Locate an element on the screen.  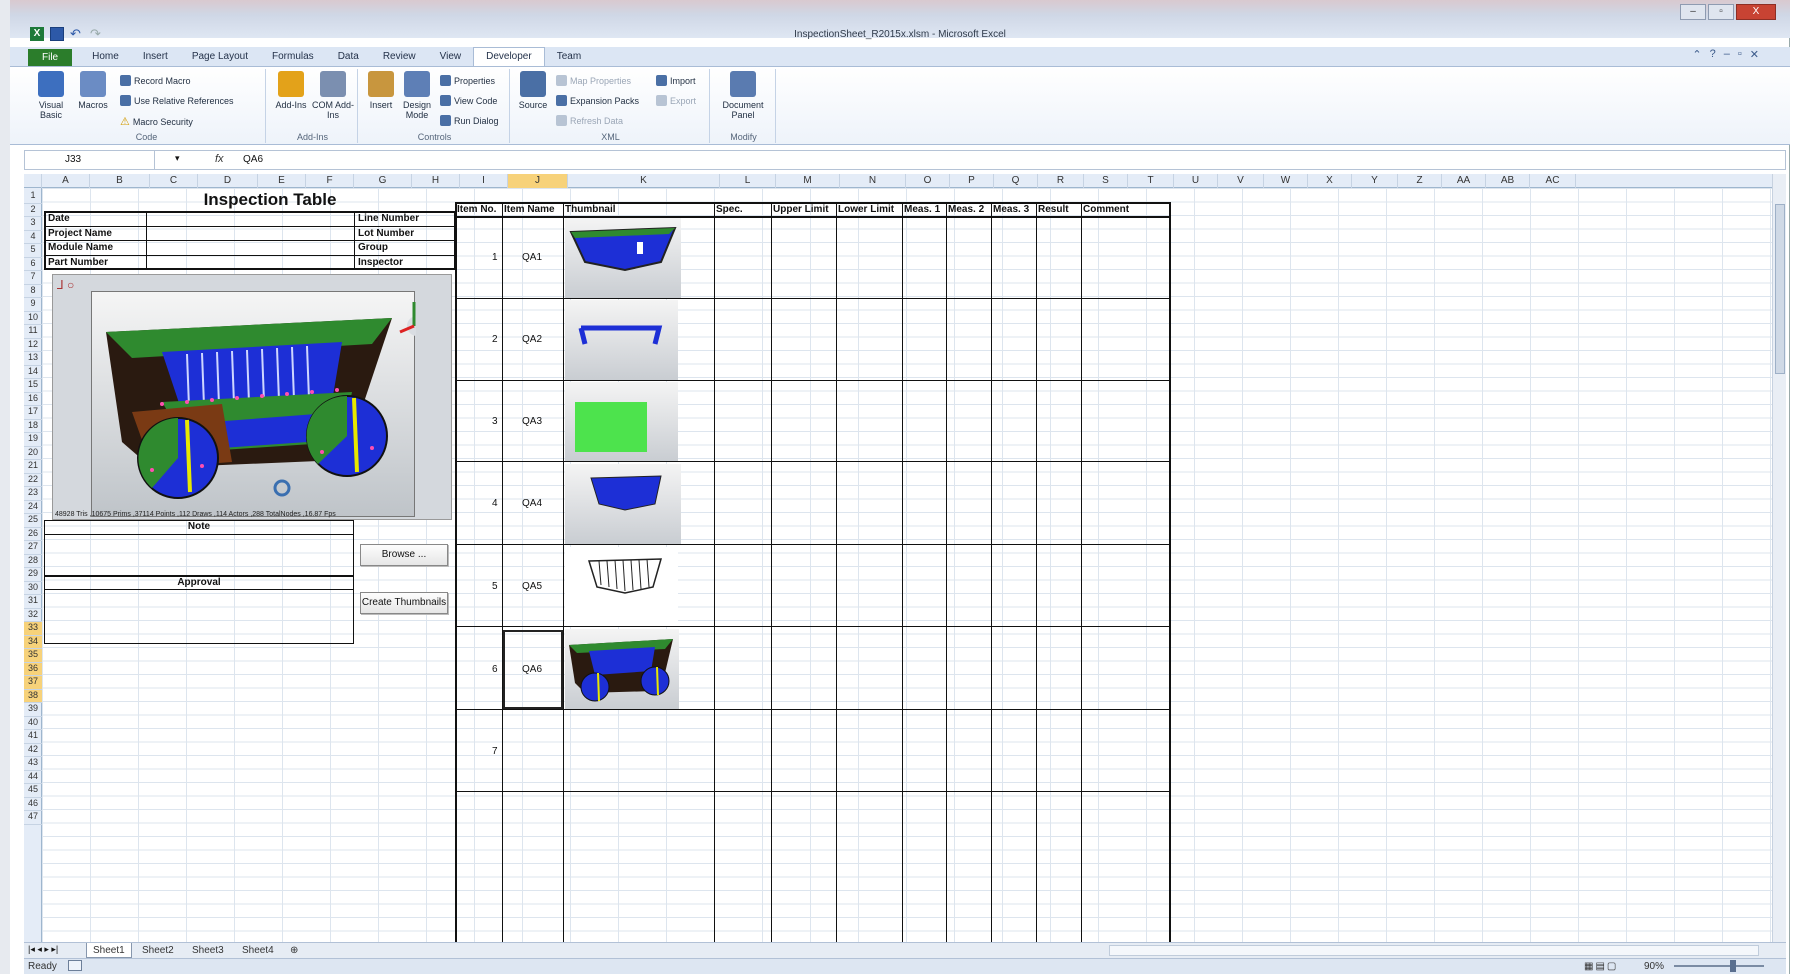
row-header: 44 is located at coordinates (33, 777).